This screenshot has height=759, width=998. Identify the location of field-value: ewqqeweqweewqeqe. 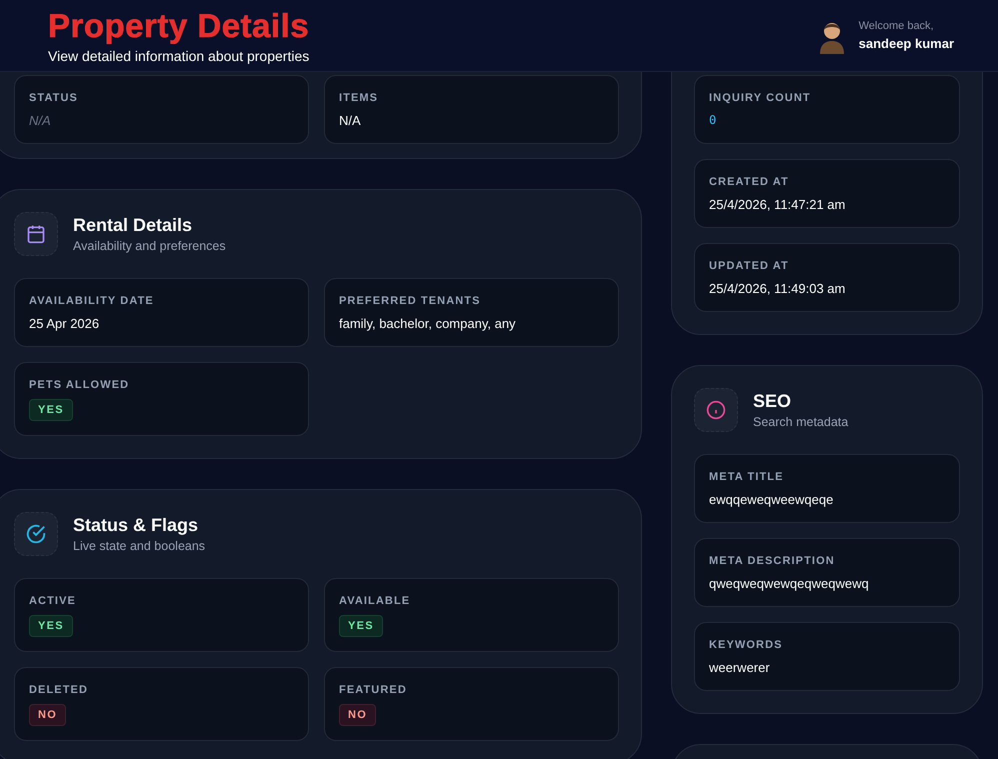
(771, 499).